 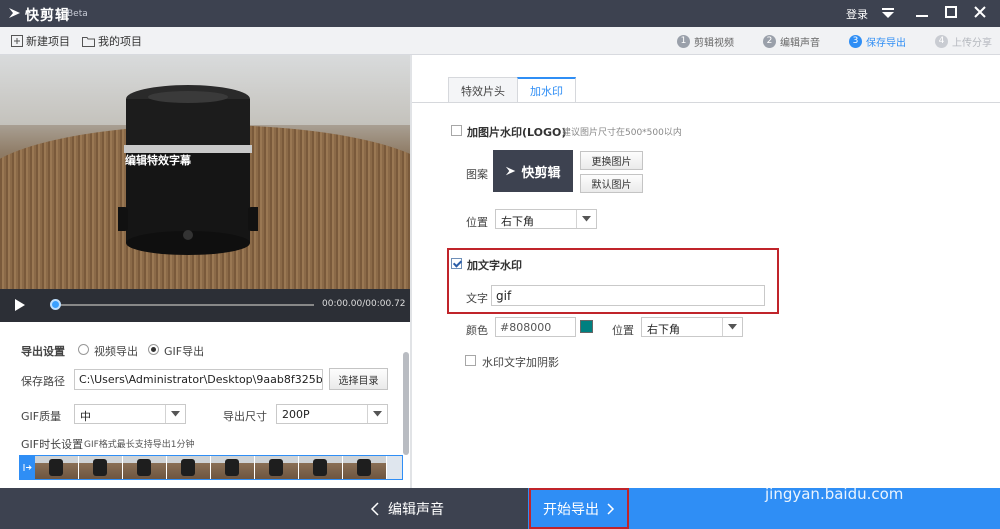 I want to click on back-button-label: 编辑声音, so click(x=416, y=510).